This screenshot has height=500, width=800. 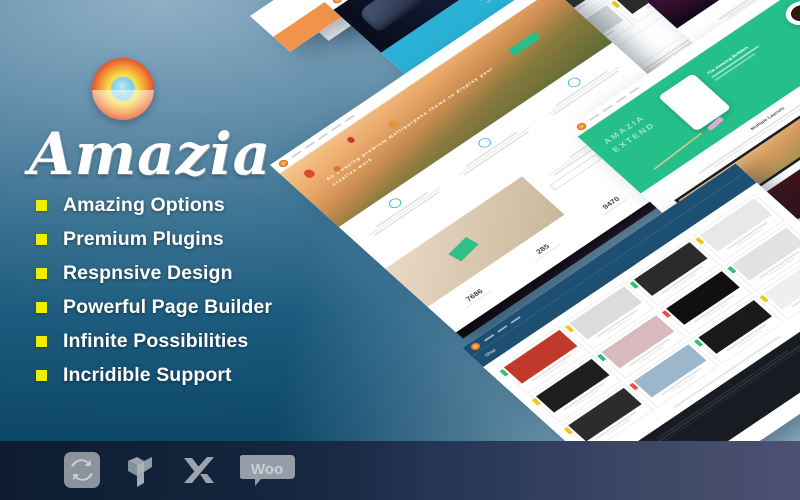 I want to click on svg-text: Woo, so click(x=267, y=469).